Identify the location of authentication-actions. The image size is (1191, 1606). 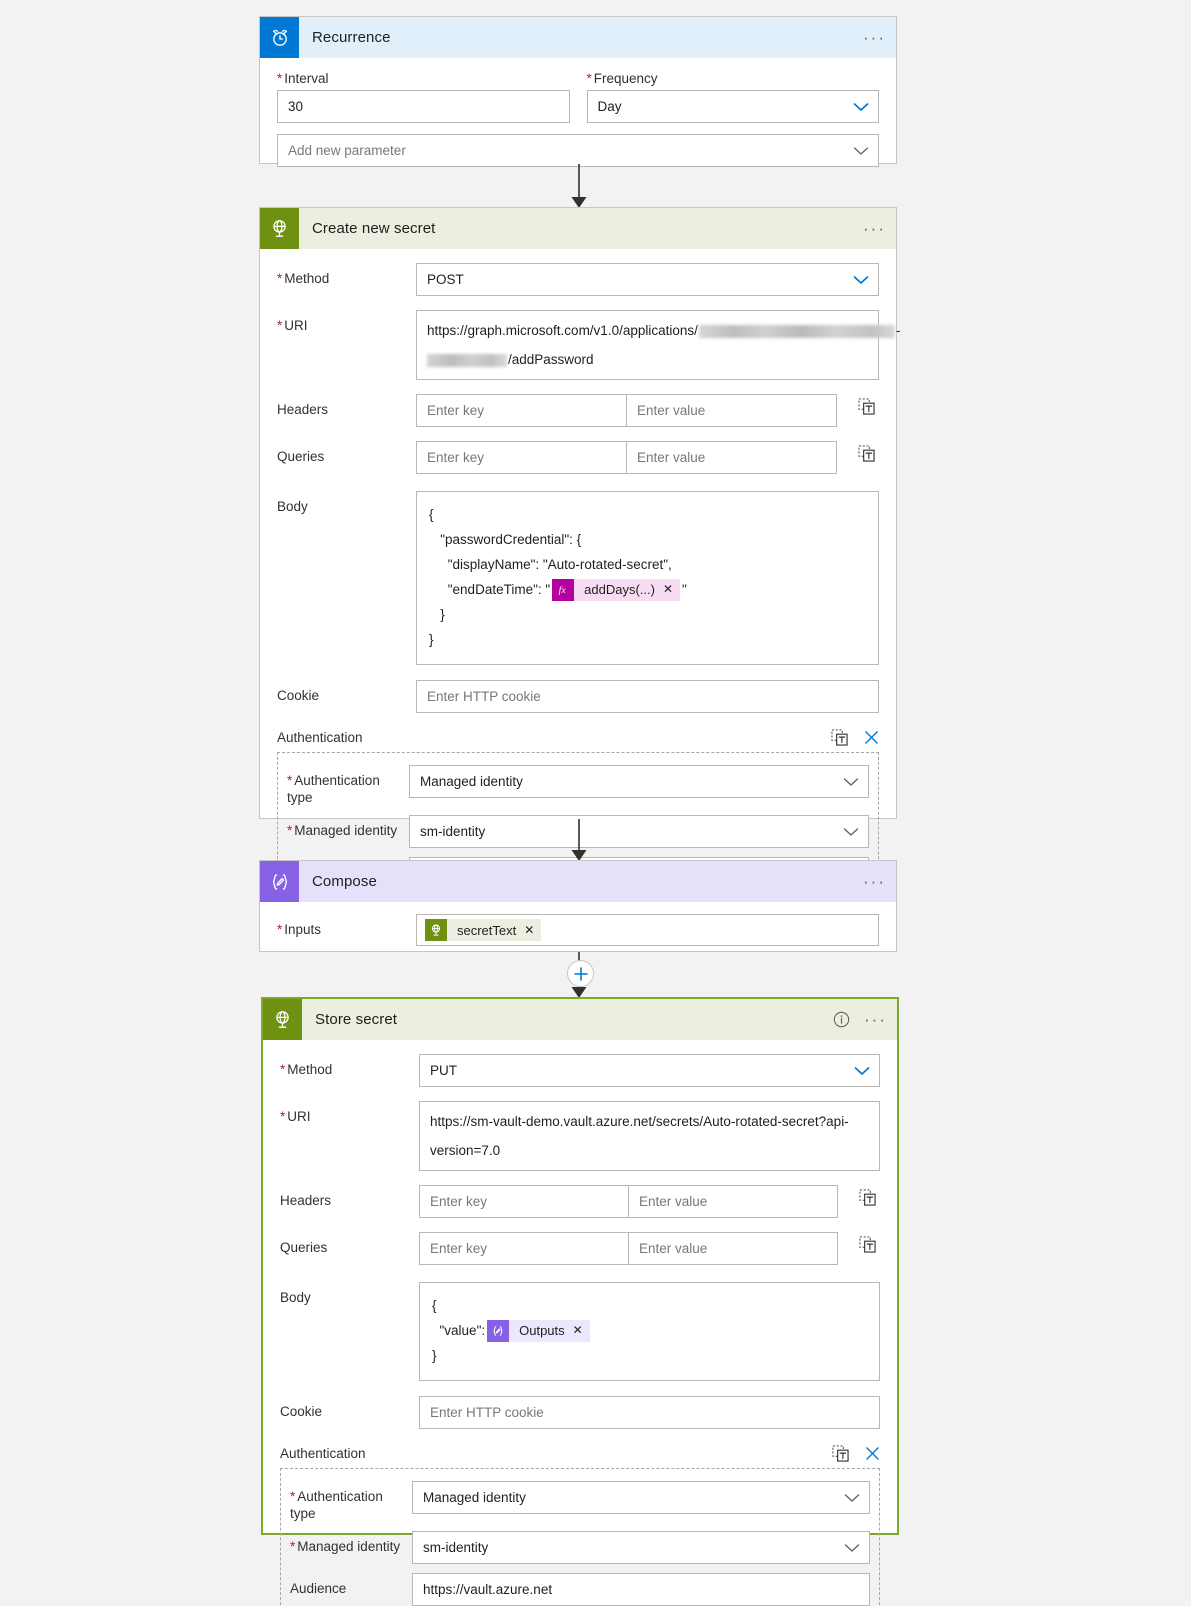
(856, 1453).